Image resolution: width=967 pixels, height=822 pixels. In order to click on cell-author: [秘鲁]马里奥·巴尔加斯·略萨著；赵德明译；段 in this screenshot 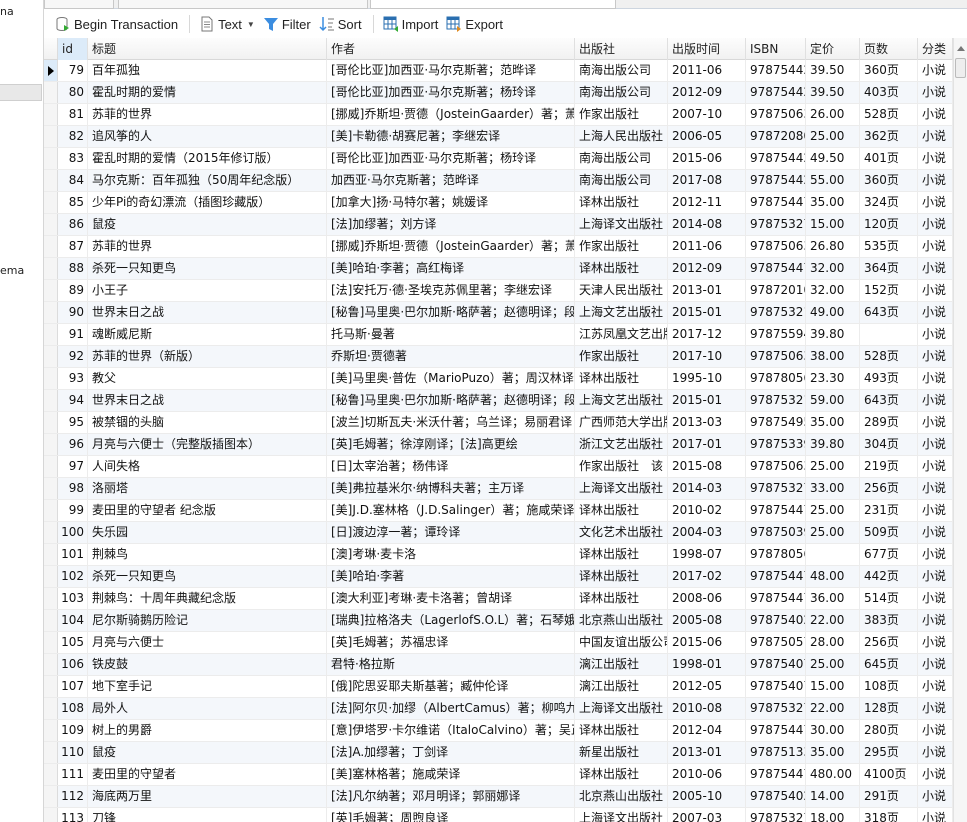, I will do `click(451, 312)`.